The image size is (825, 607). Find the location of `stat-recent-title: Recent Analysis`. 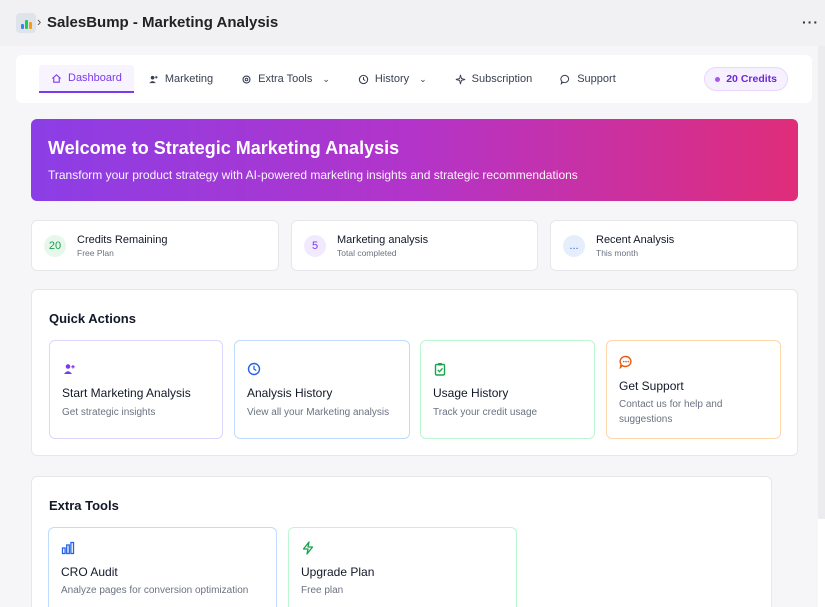

stat-recent-title: Recent Analysis is located at coordinates (635, 239).